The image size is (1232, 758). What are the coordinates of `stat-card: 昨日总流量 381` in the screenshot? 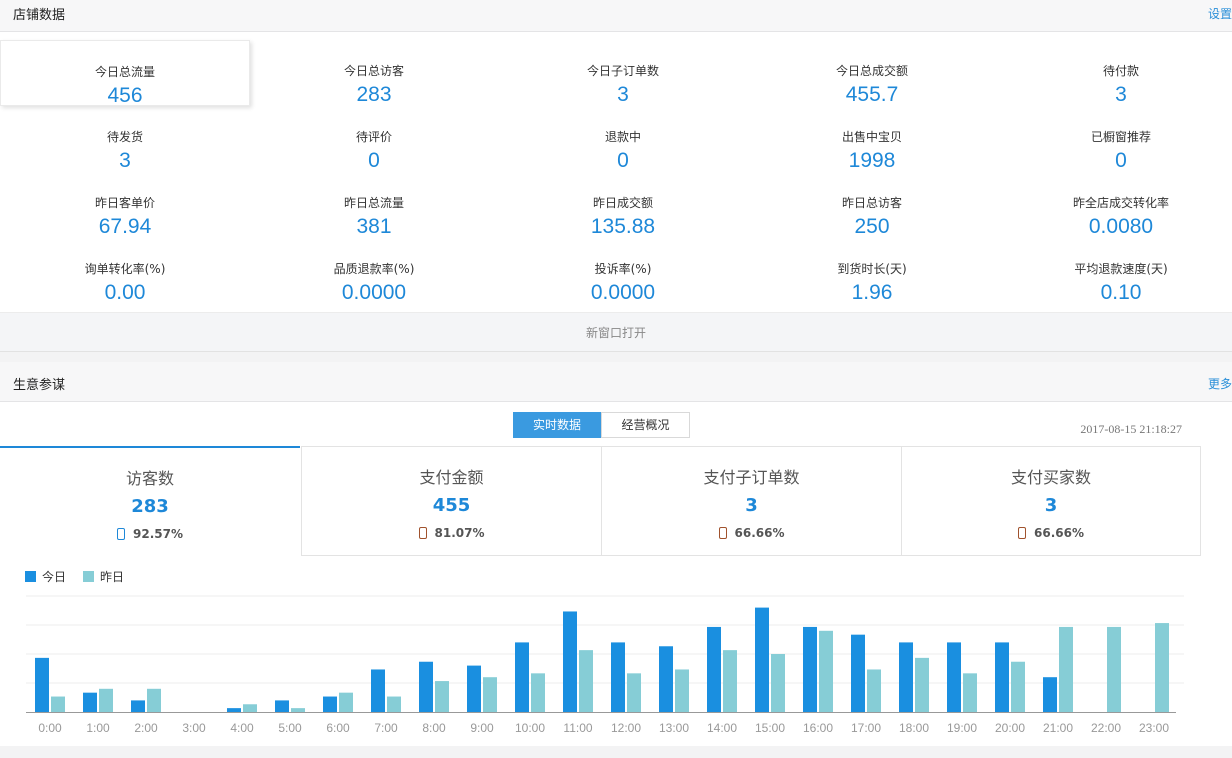 It's located at (374, 205).